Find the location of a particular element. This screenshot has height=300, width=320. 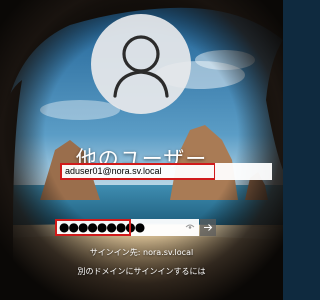

password-row: ●●●●●●●●● is located at coordinates (135, 227).